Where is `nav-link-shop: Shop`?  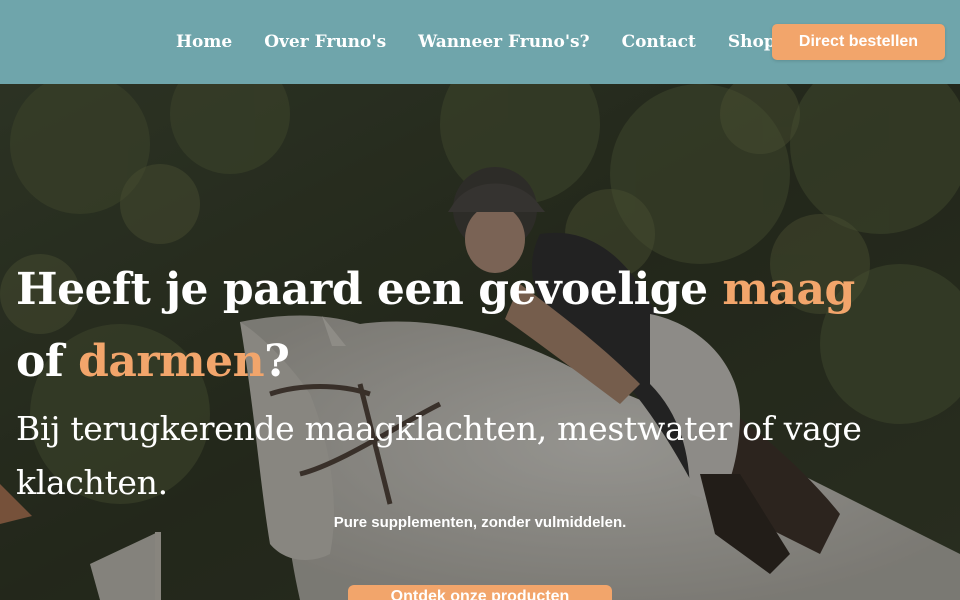 nav-link-shop: Shop is located at coordinates (752, 42).